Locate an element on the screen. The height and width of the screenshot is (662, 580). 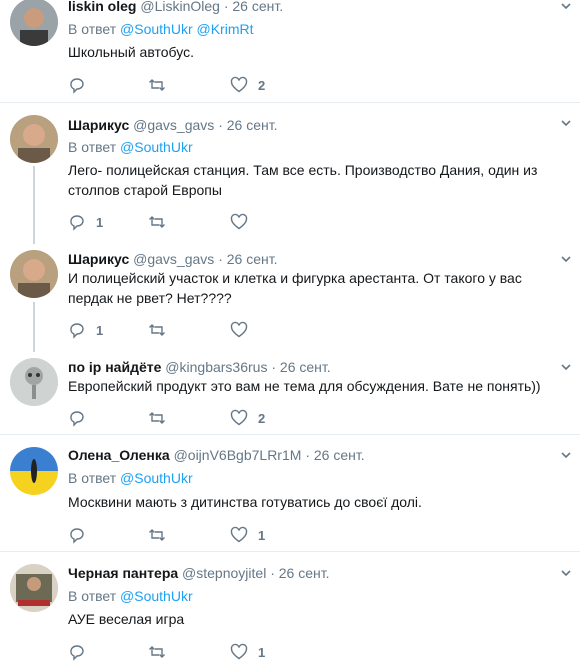
display-name: Олена_Оленка is located at coordinates (119, 455).